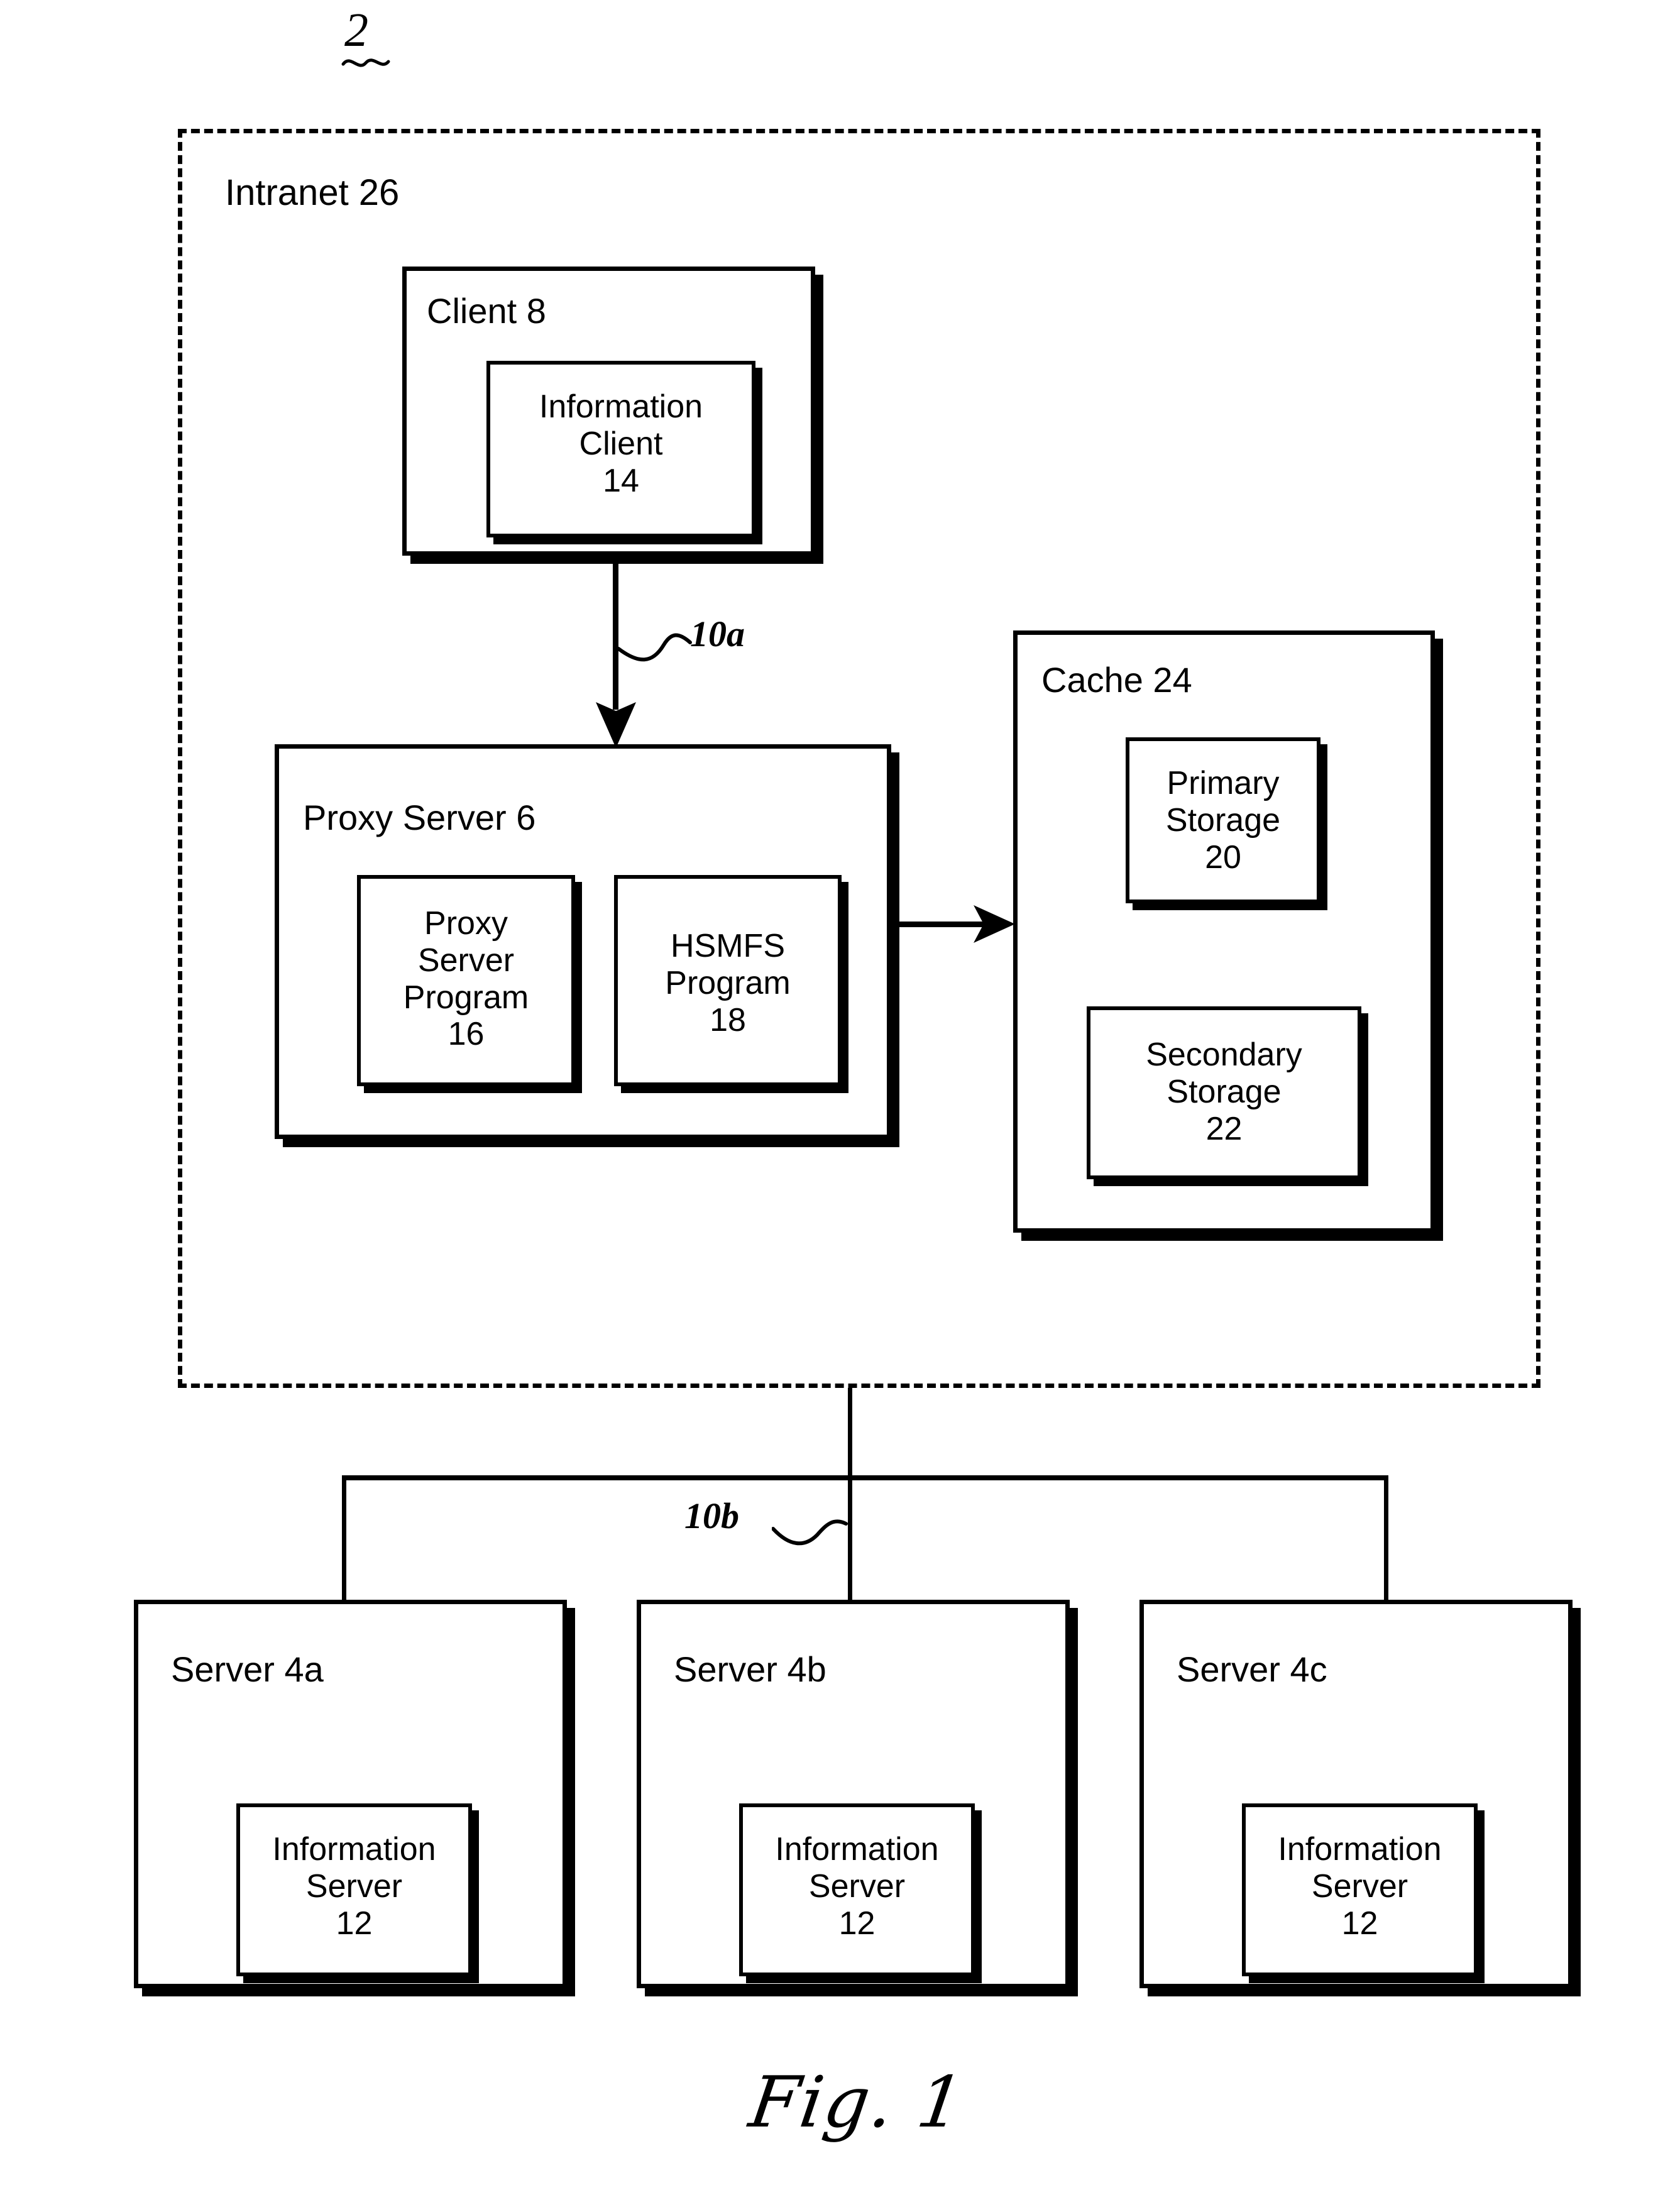  What do you see at coordinates (728, 983) in the screenshot?
I see `hsmfs-program-label: HSMFS Program 18` at bounding box center [728, 983].